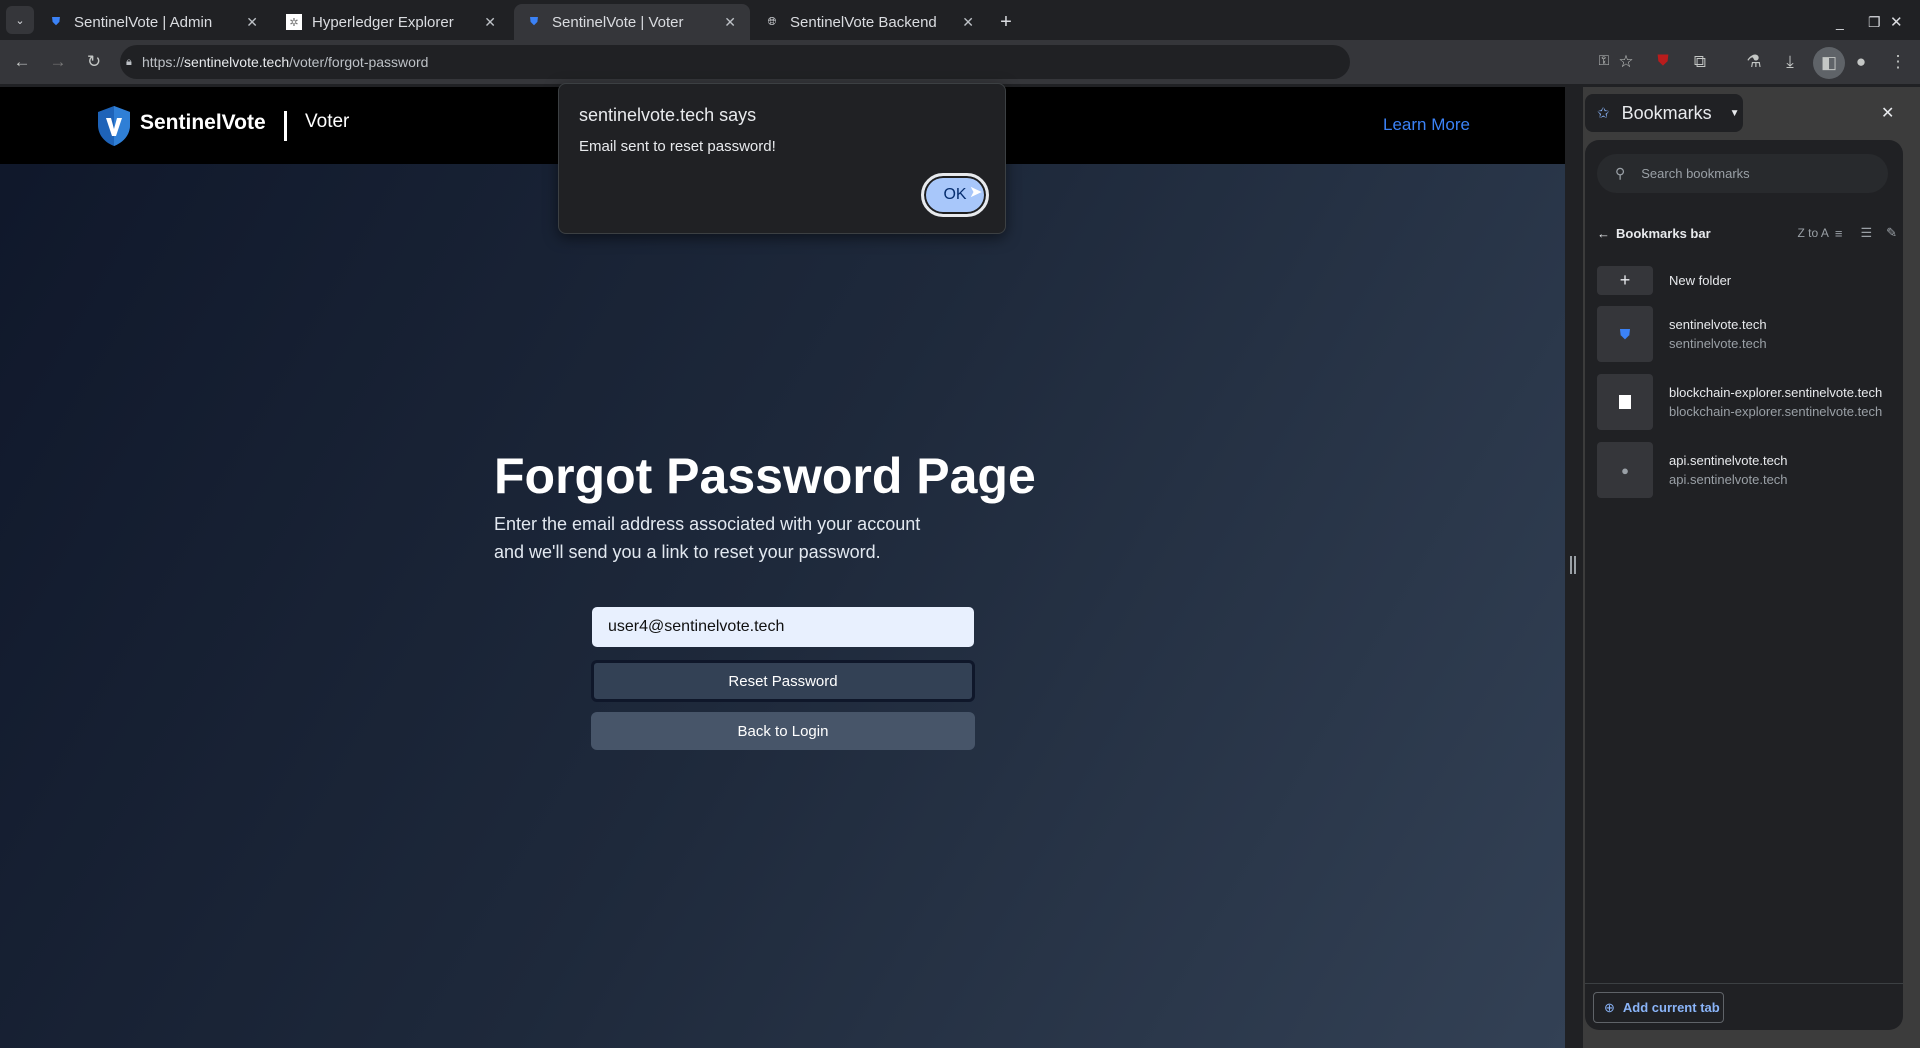 The height and width of the screenshot is (1048, 1920). I want to click on ublock-icon: ⛊, so click(1663, 60).